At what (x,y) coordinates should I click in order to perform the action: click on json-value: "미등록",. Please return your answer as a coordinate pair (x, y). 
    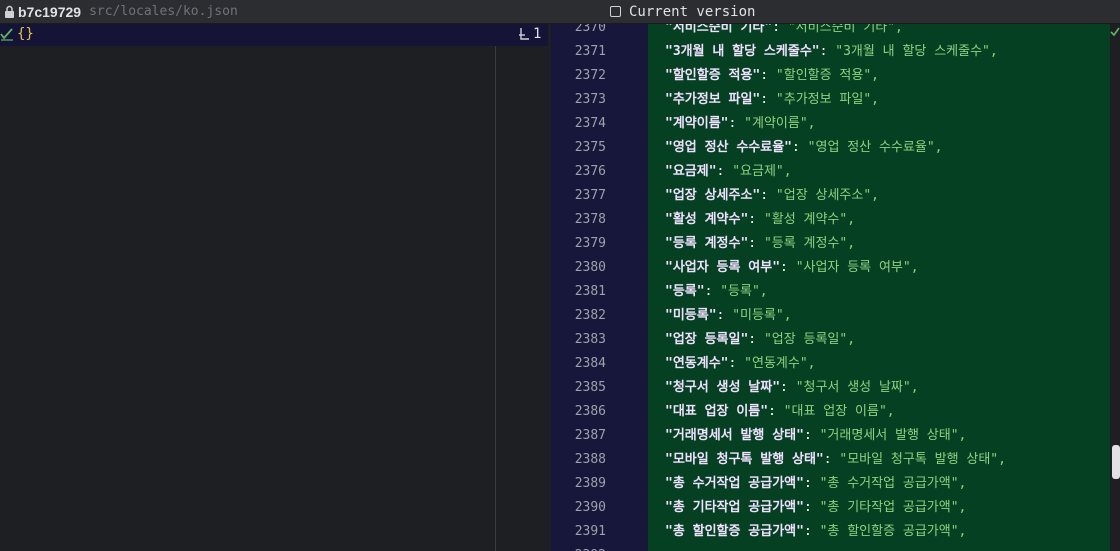
    Looking at the image, I should click on (762, 315).